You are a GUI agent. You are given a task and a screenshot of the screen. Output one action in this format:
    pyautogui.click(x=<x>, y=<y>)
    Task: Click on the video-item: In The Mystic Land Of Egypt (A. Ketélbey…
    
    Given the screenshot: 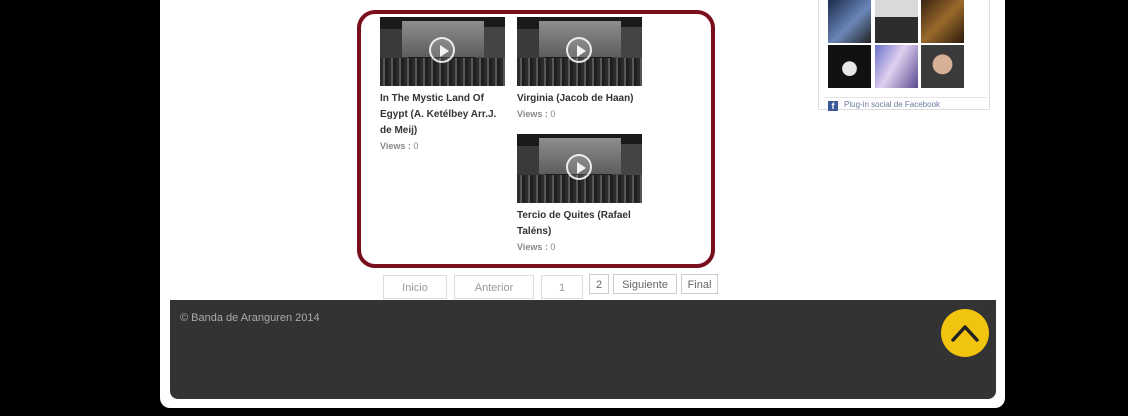 What is the action you would take?
    pyautogui.click(x=442, y=85)
    